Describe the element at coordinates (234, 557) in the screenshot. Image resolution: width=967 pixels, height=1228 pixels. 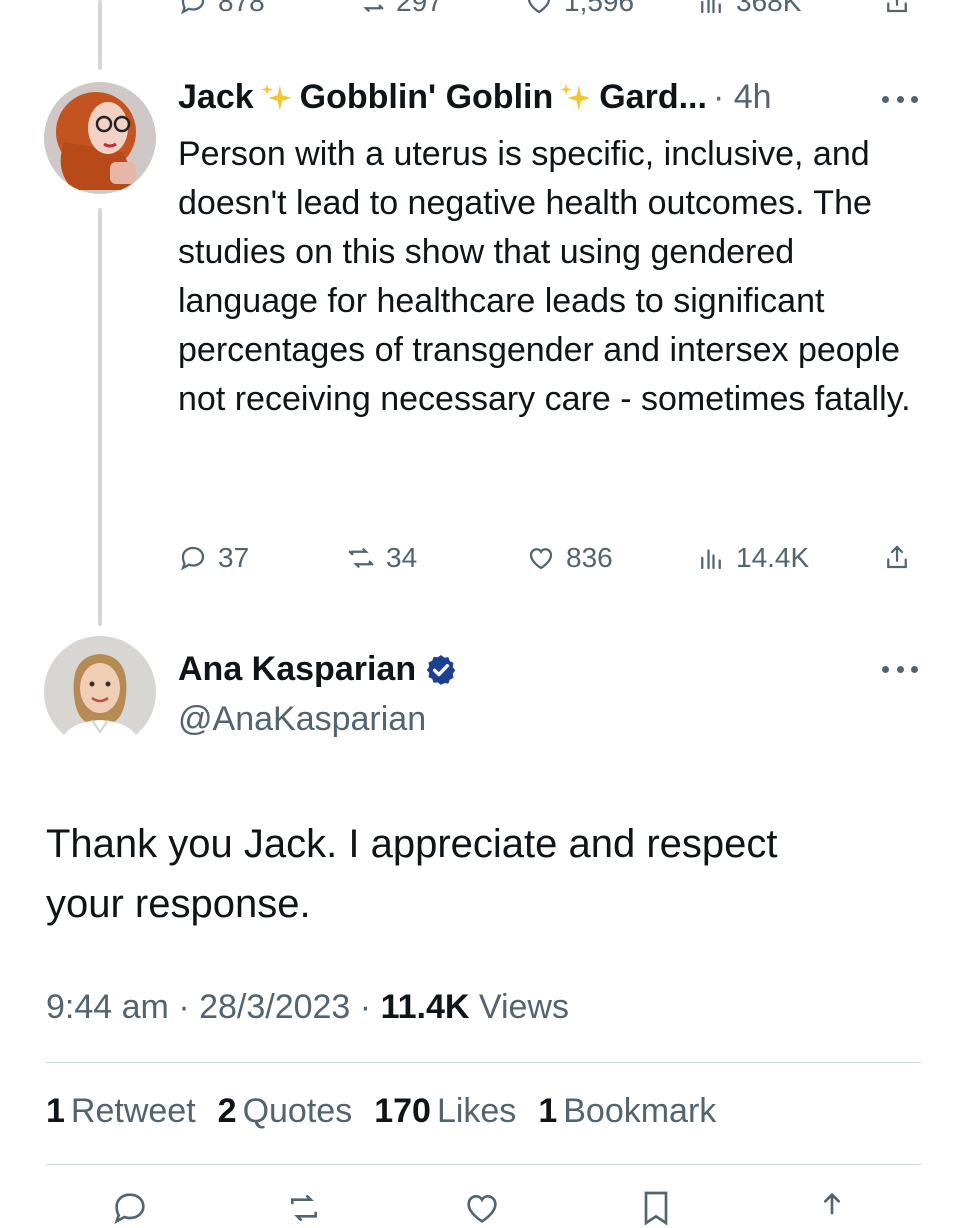
I see `jack-reply-count: 37` at that location.